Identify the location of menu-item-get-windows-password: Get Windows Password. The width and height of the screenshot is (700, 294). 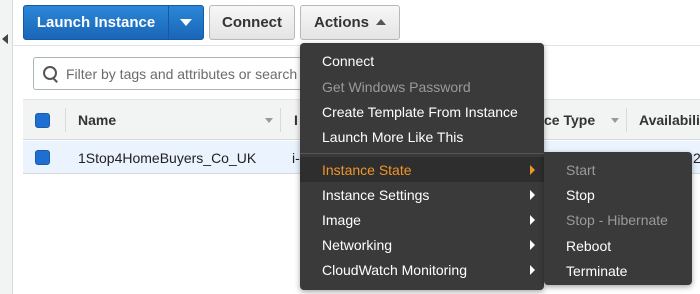
(396, 86).